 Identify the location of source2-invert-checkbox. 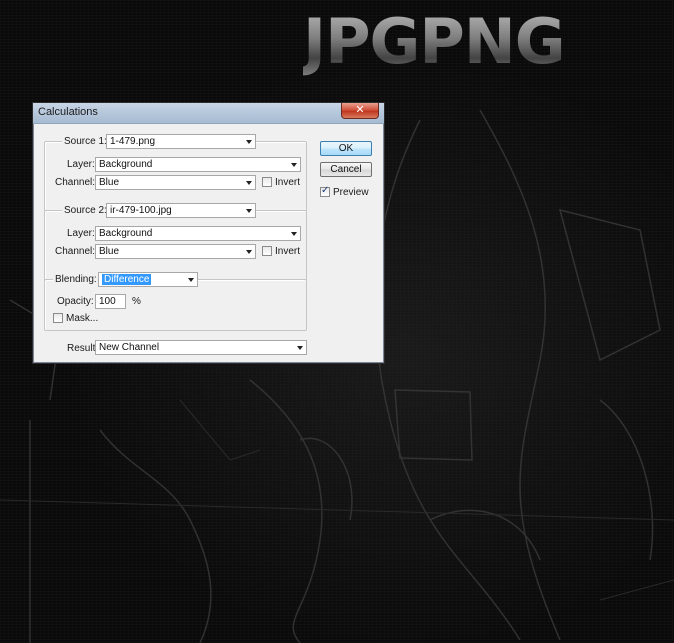
(267, 251).